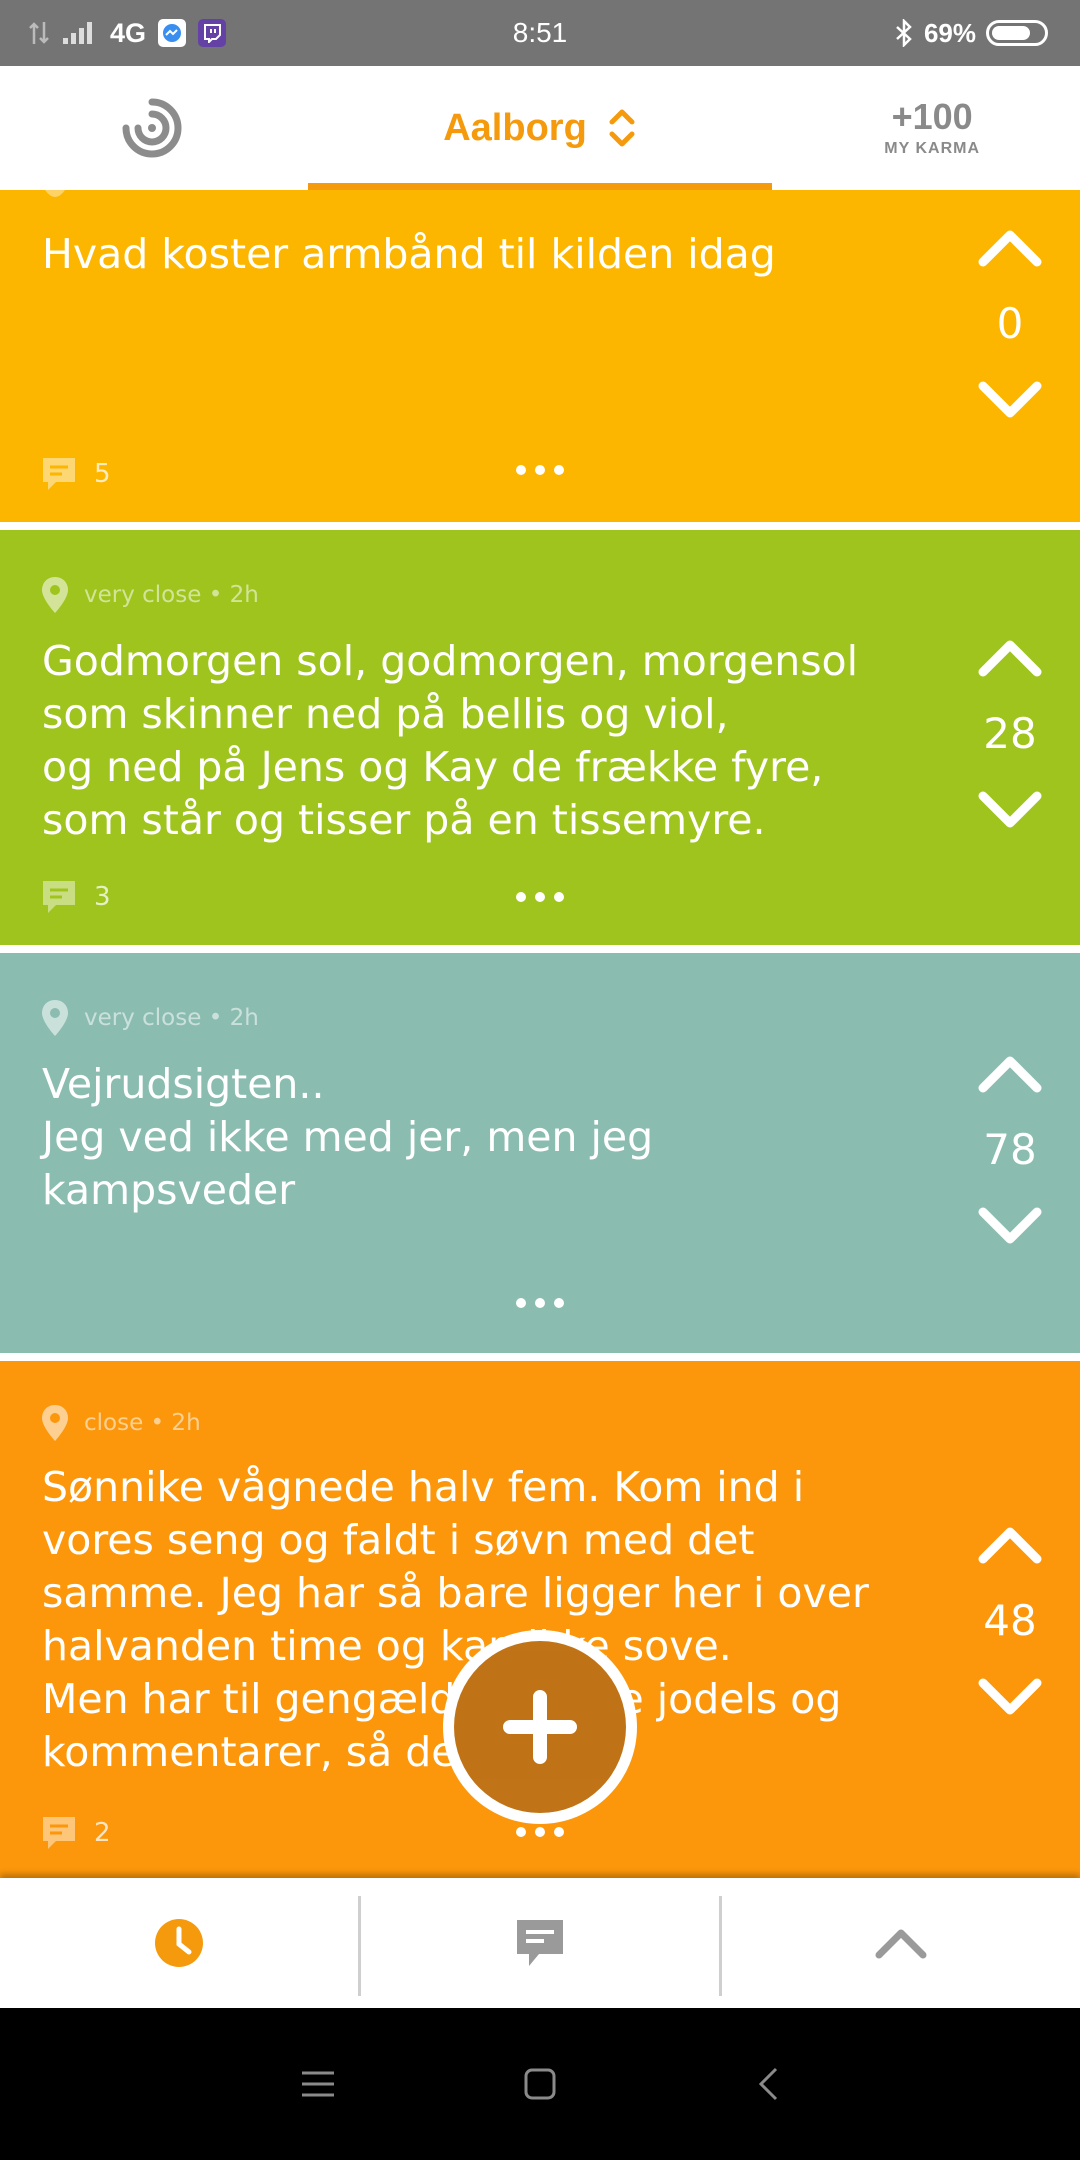  I want to click on tab-discussed, so click(540, 1943).